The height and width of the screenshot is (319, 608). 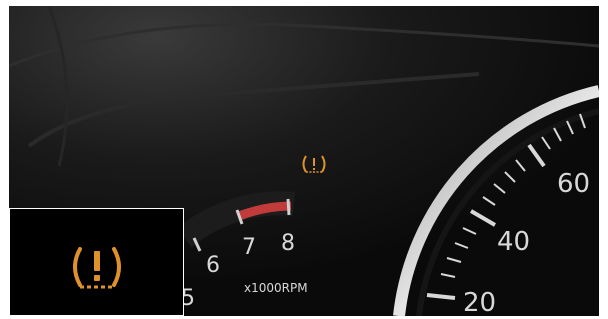 What do you see at coordinates (213, 265) in the screenshot?
I see `tach-label-6: 6` at bounding box center [213, 265].